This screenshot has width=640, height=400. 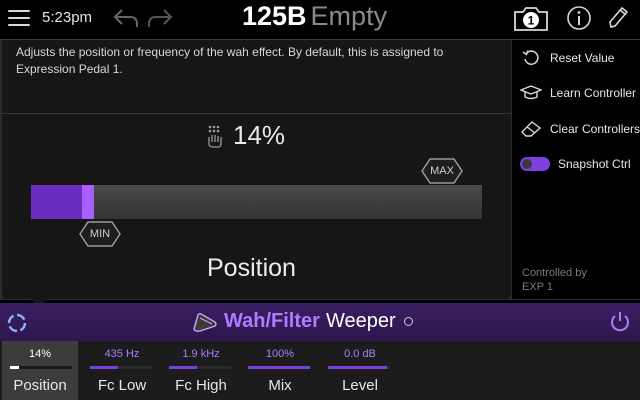 What do you see at coordinates (531, 58) in the screenshot?
I see `reset-icon` at bounding box center [531, 58].